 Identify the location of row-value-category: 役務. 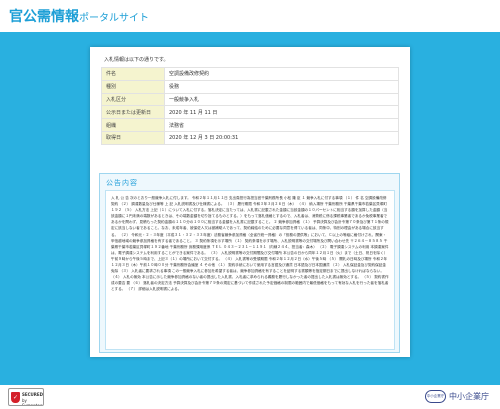
(281, 86).